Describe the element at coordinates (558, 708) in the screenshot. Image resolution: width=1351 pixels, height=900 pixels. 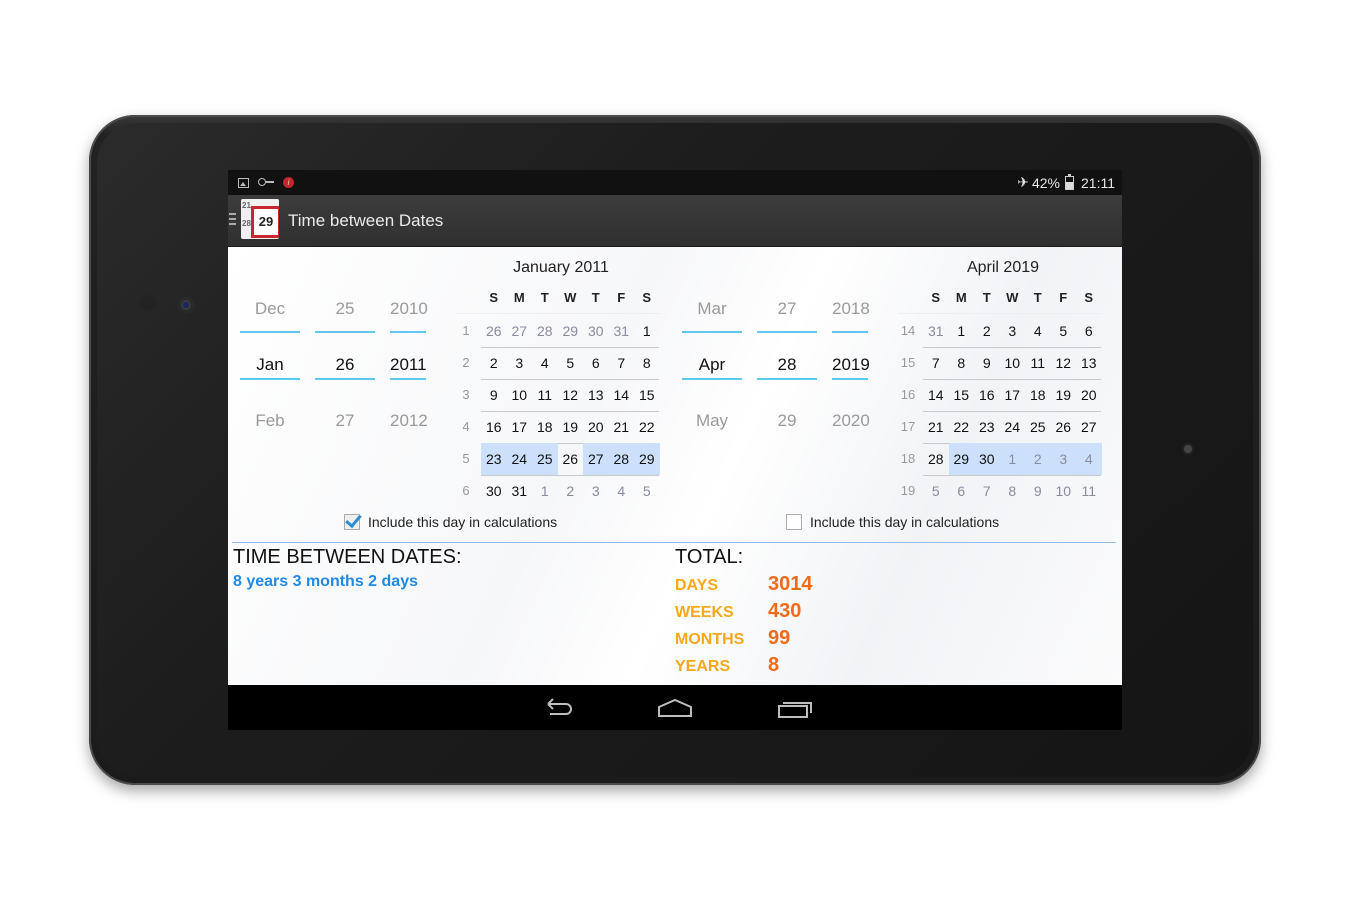
I see `back-icon` at that location.